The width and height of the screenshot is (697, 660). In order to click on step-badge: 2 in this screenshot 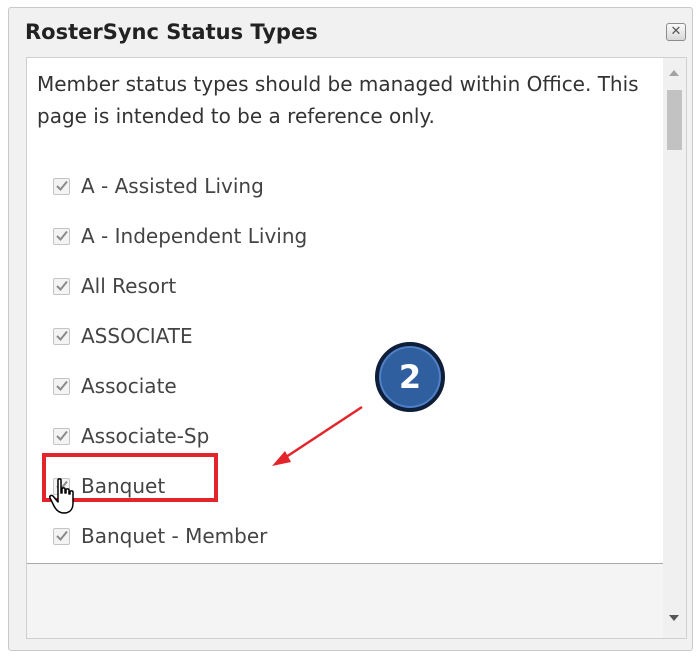, I will do `click(410, 377)`.